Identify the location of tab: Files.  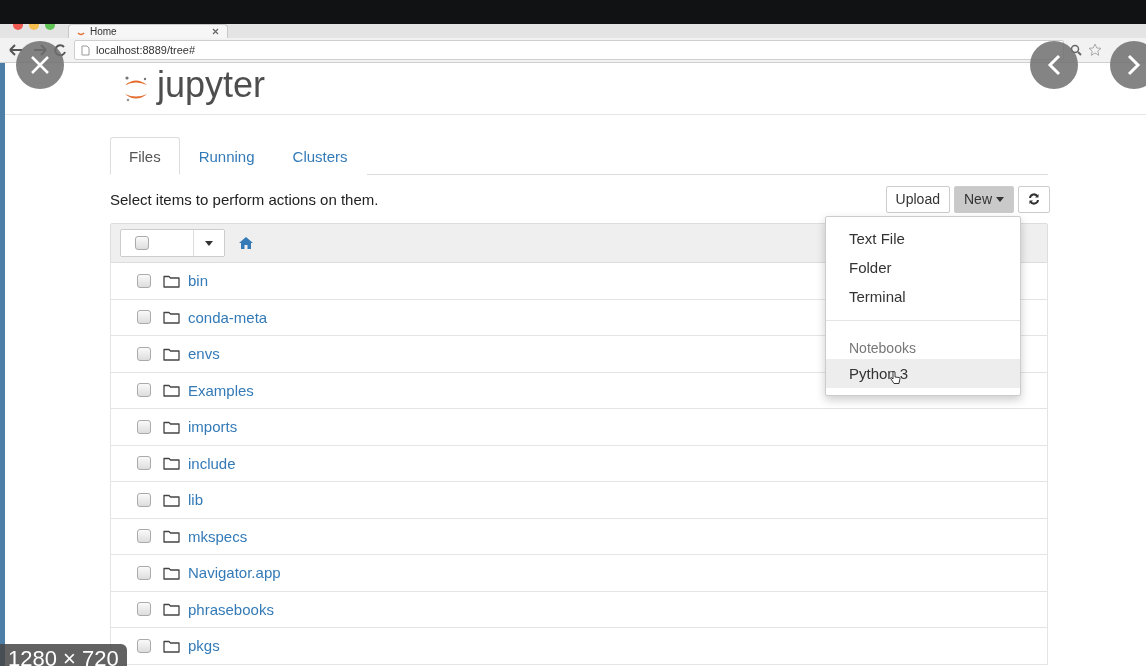
(145, 156).